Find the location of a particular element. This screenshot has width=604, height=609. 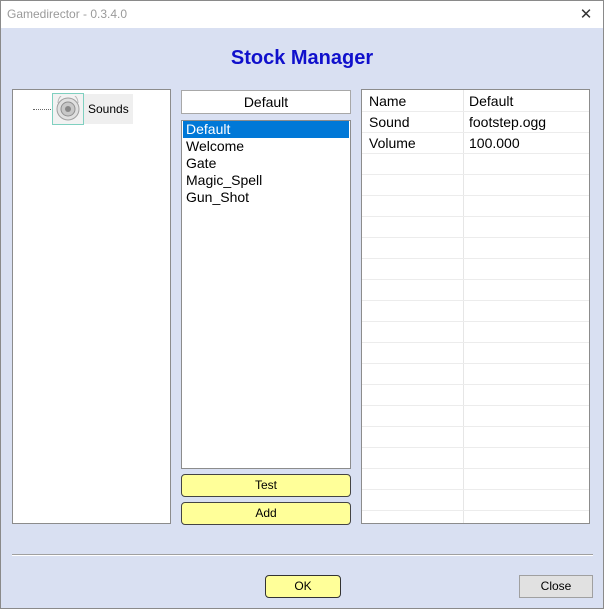

tree-item-label: Sounds is located at coordinates (108, 109).